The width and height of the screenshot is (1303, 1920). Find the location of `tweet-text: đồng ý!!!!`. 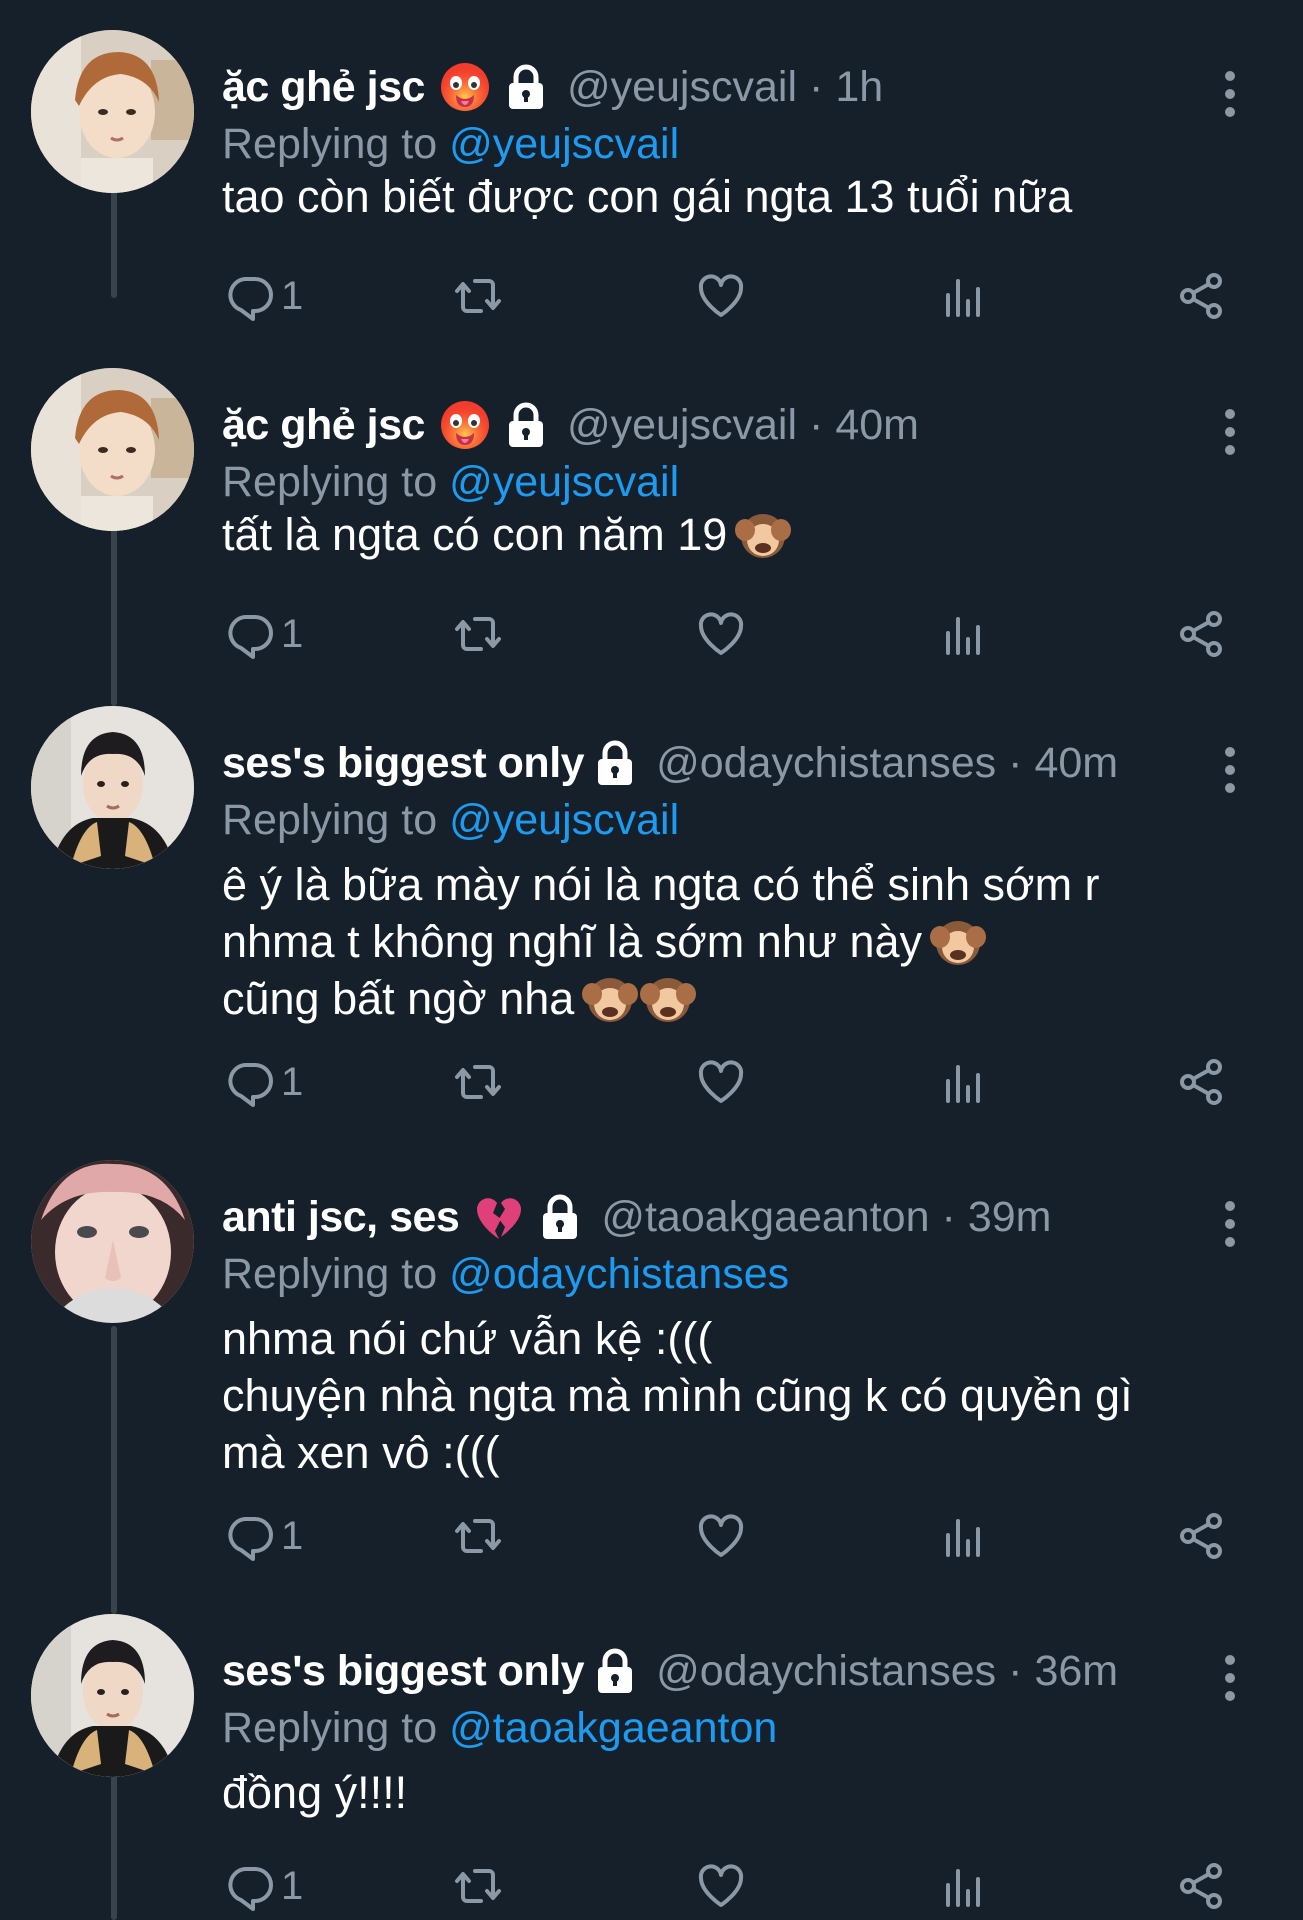

tweet-text: đồng ý!!!! is located at coordinates (742, 1792).